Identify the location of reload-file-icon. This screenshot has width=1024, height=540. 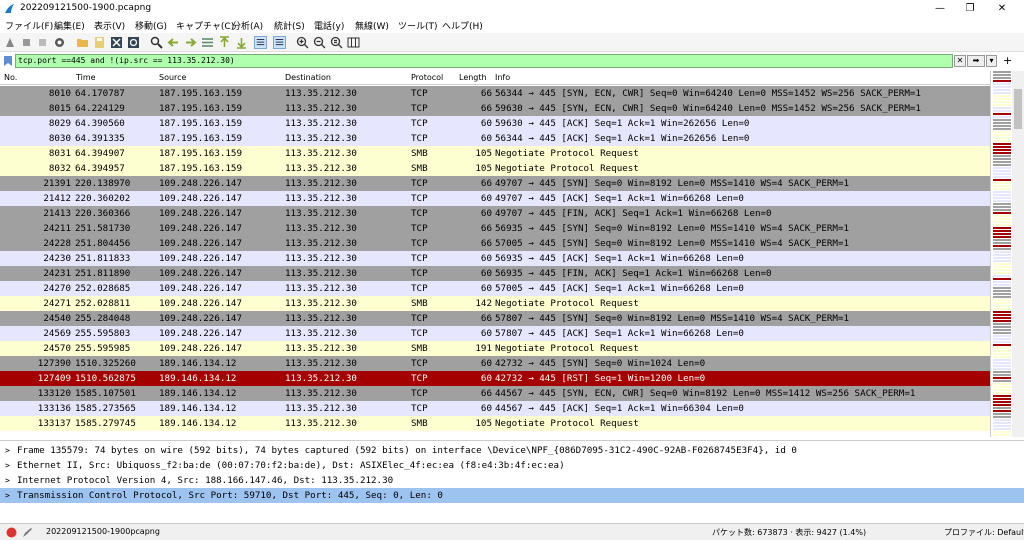
(133, 42).